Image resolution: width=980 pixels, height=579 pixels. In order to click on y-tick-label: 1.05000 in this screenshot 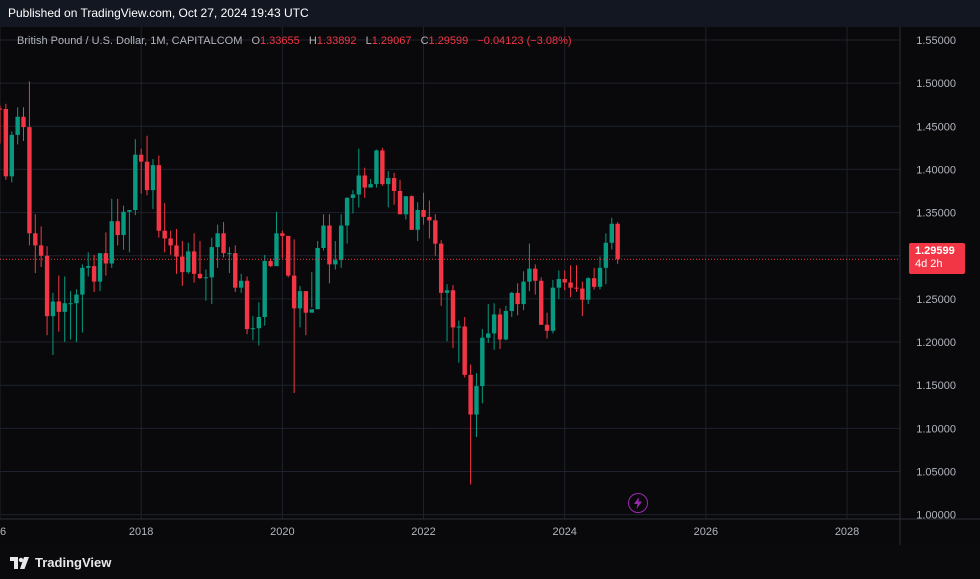, I will do `click(936, 473)`.